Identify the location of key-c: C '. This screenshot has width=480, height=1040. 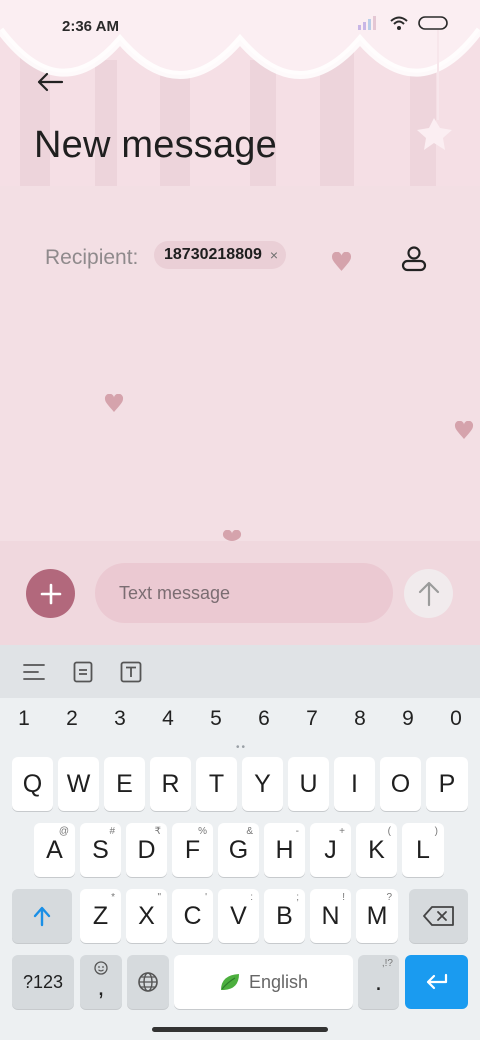
(192, 916).